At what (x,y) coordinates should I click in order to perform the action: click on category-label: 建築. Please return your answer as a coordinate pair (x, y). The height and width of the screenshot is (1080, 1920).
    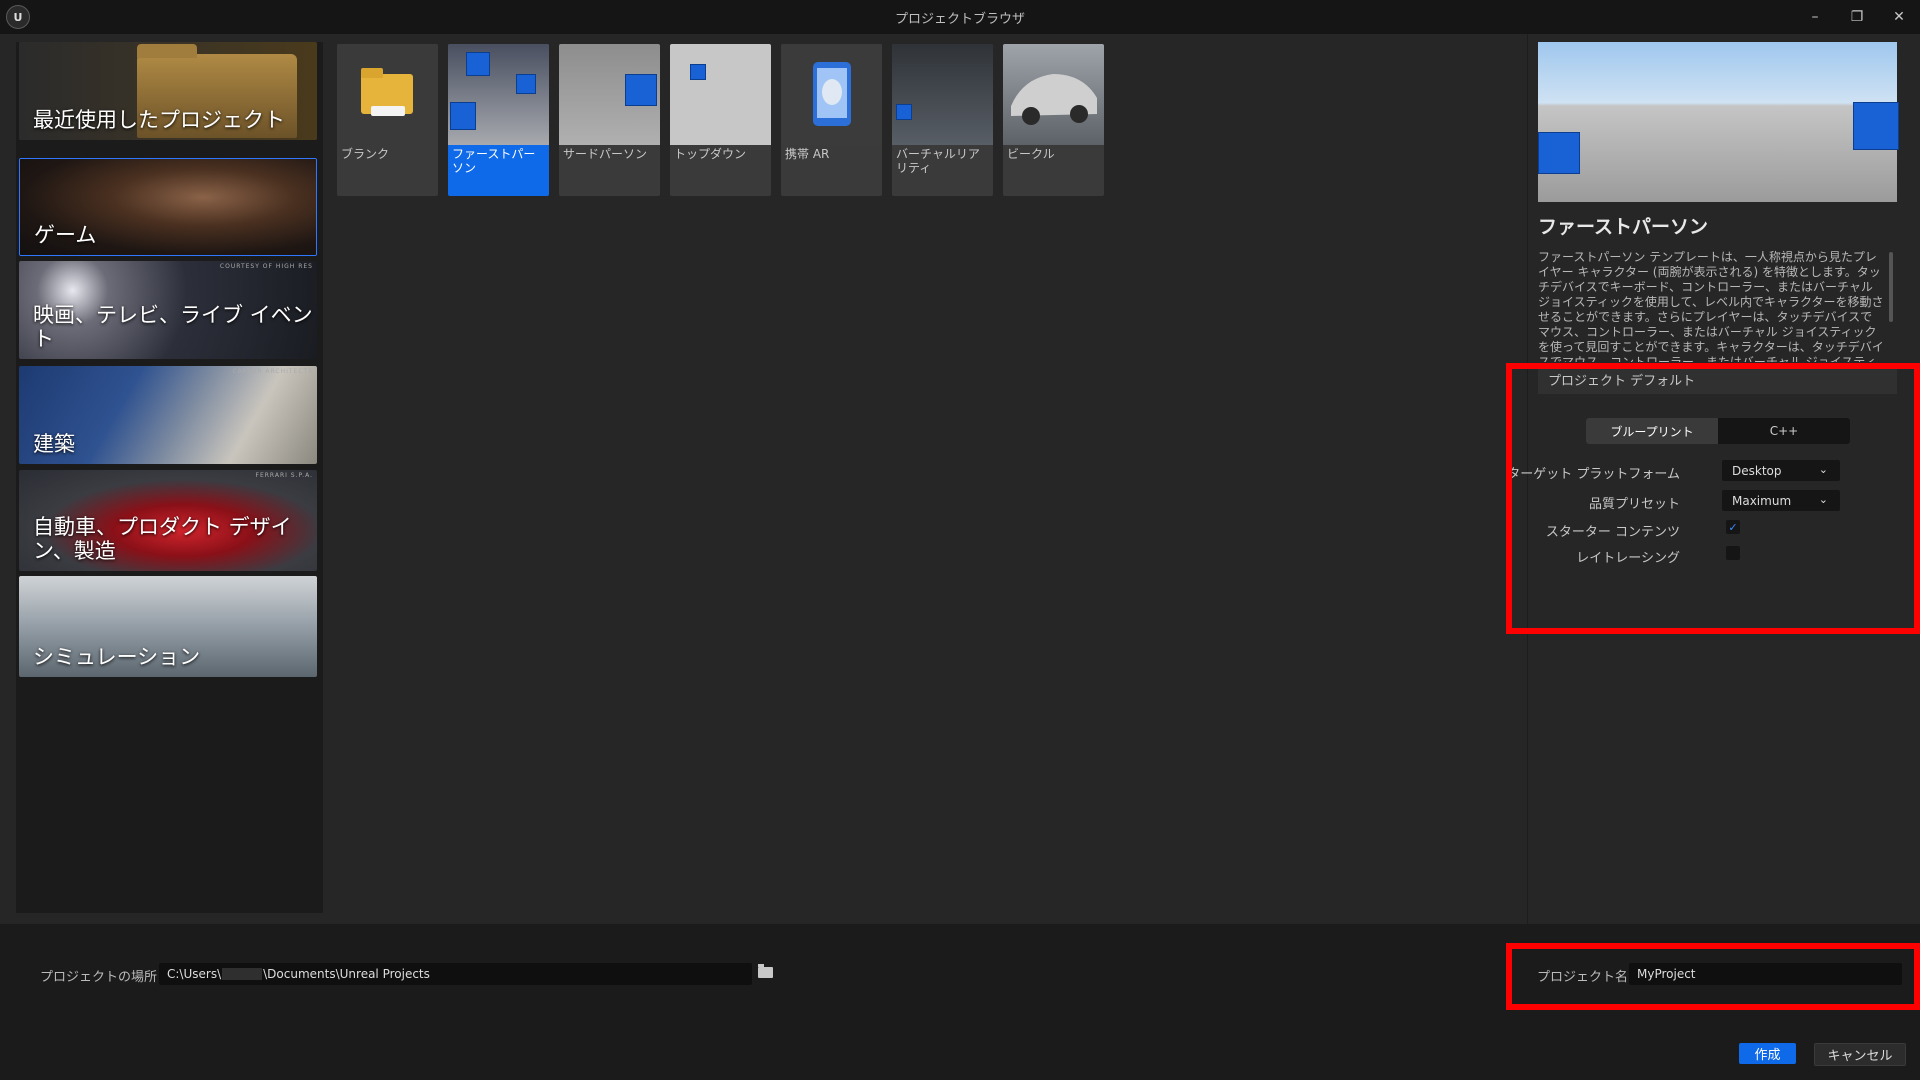
    Looking at the image, I should click on (54, 443).